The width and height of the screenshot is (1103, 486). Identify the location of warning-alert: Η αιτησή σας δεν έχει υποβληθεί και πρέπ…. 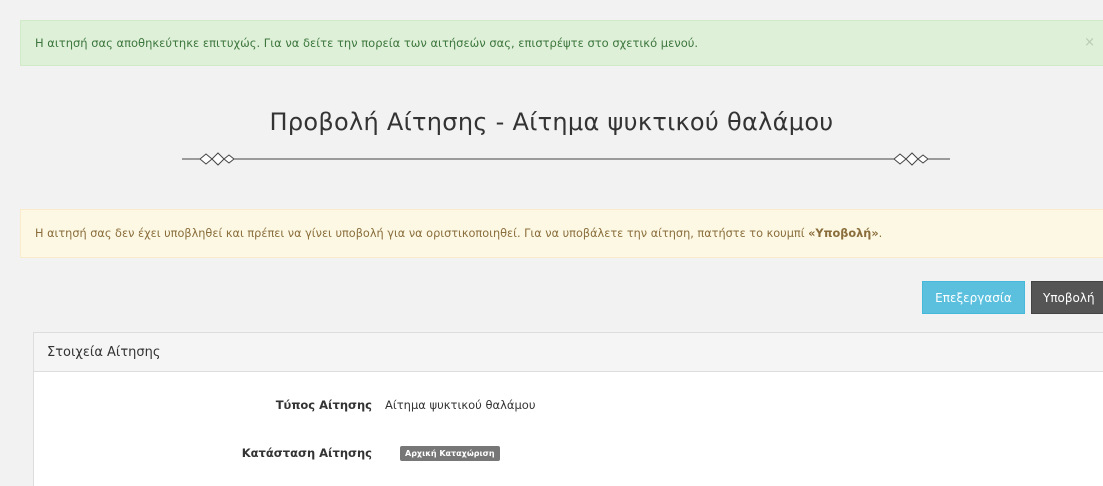
(561, 233).